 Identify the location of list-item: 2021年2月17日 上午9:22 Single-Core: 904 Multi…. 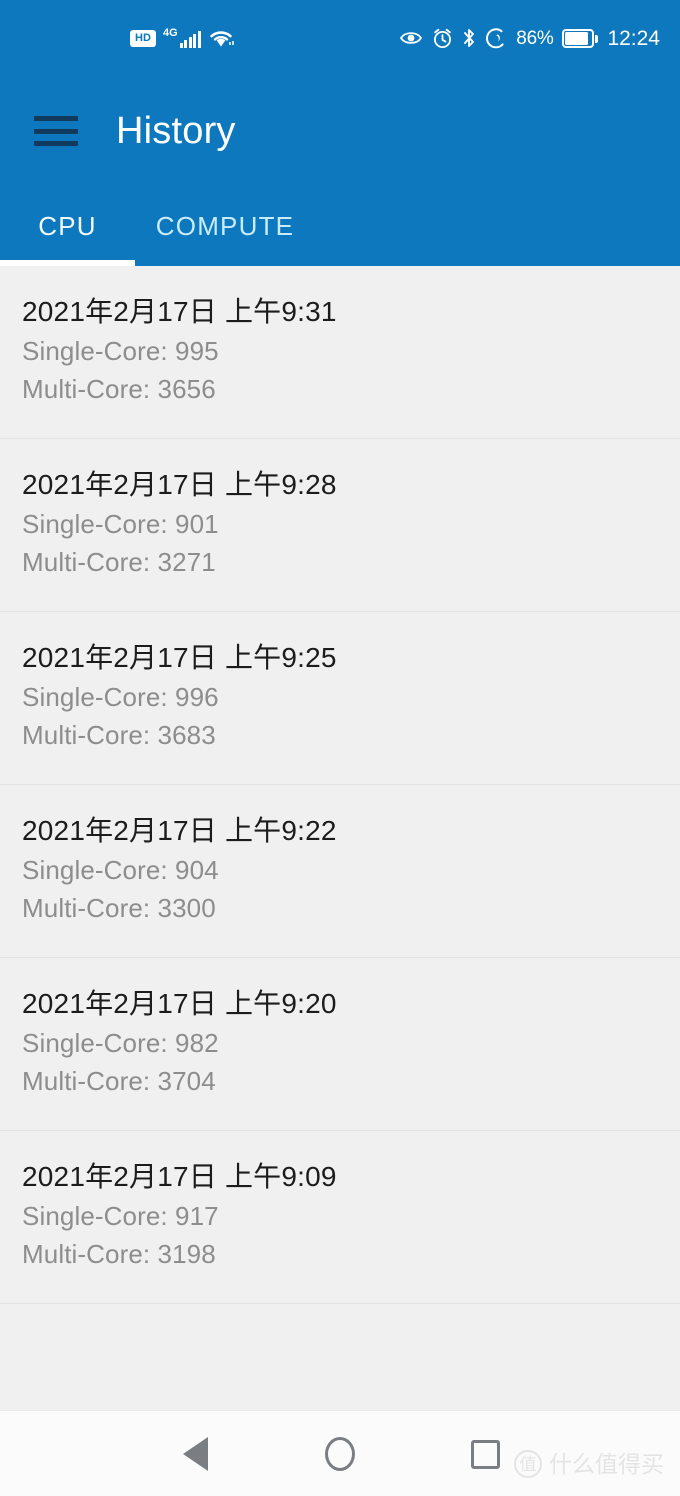
(340, 871).